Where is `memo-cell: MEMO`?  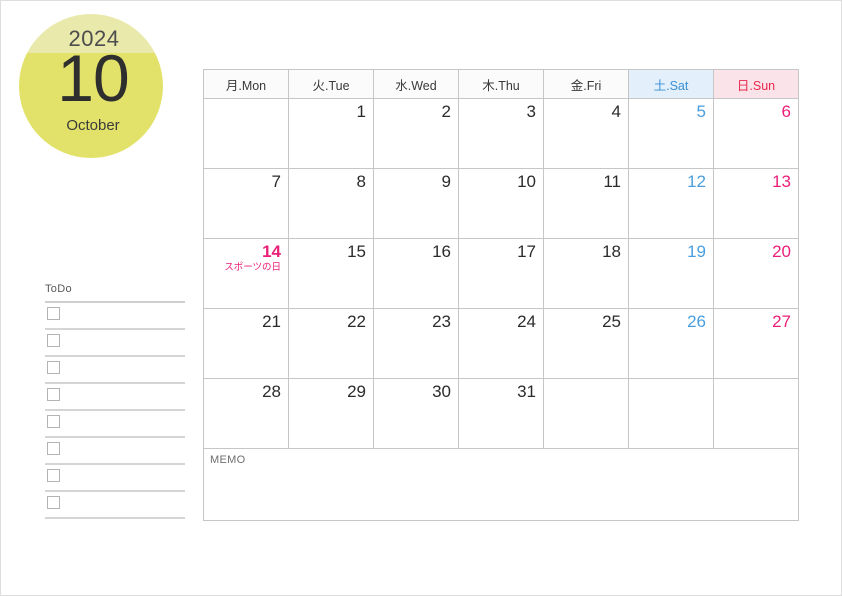 memo-cell: MEMO is located at coordinates (501, 484).